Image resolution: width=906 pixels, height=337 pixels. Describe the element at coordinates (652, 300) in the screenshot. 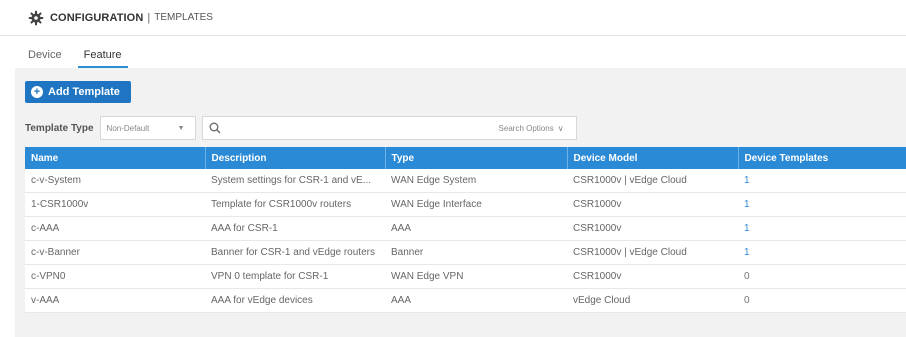

I see `cell-device-model: vEdge Cloud` at that location.